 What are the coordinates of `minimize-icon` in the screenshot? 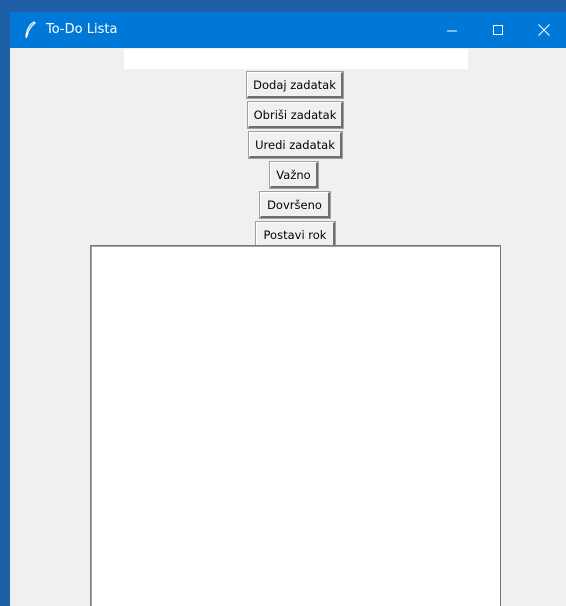 It's located at (452, 30).